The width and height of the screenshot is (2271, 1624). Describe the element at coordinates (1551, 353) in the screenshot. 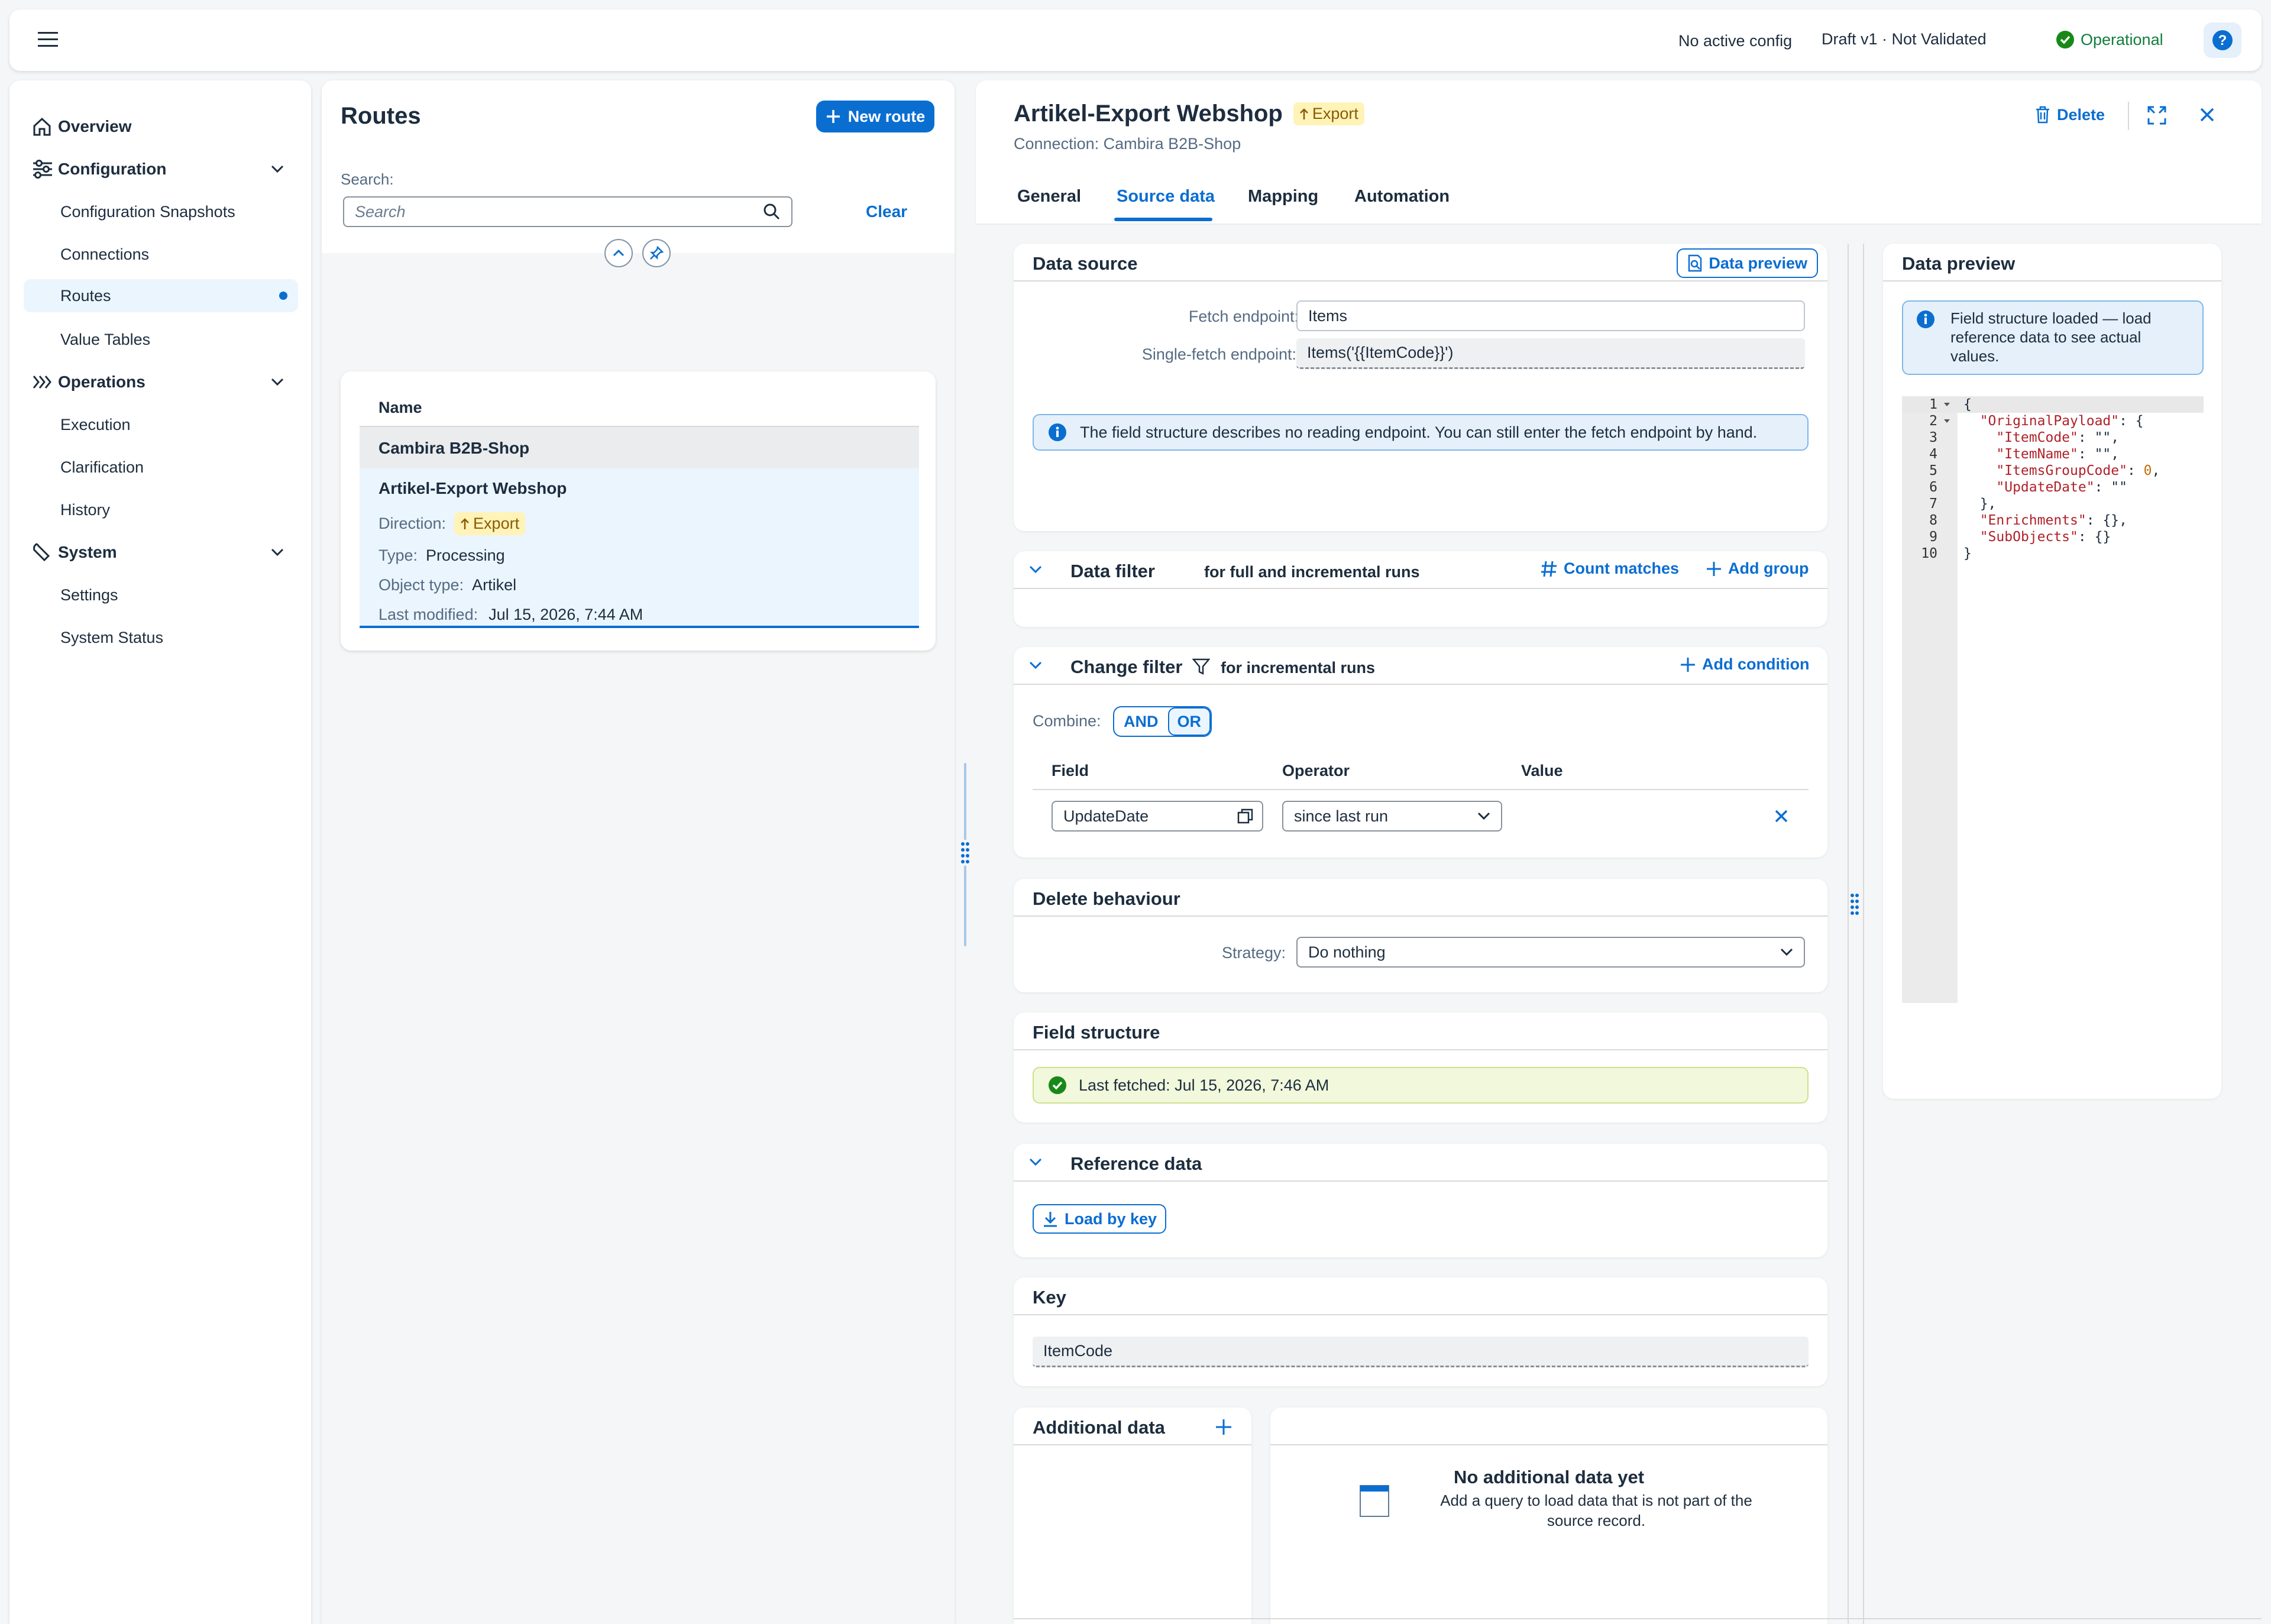

I see `single-fetch-endpoint-input: Items('{{ItemCode}}')` at that location.